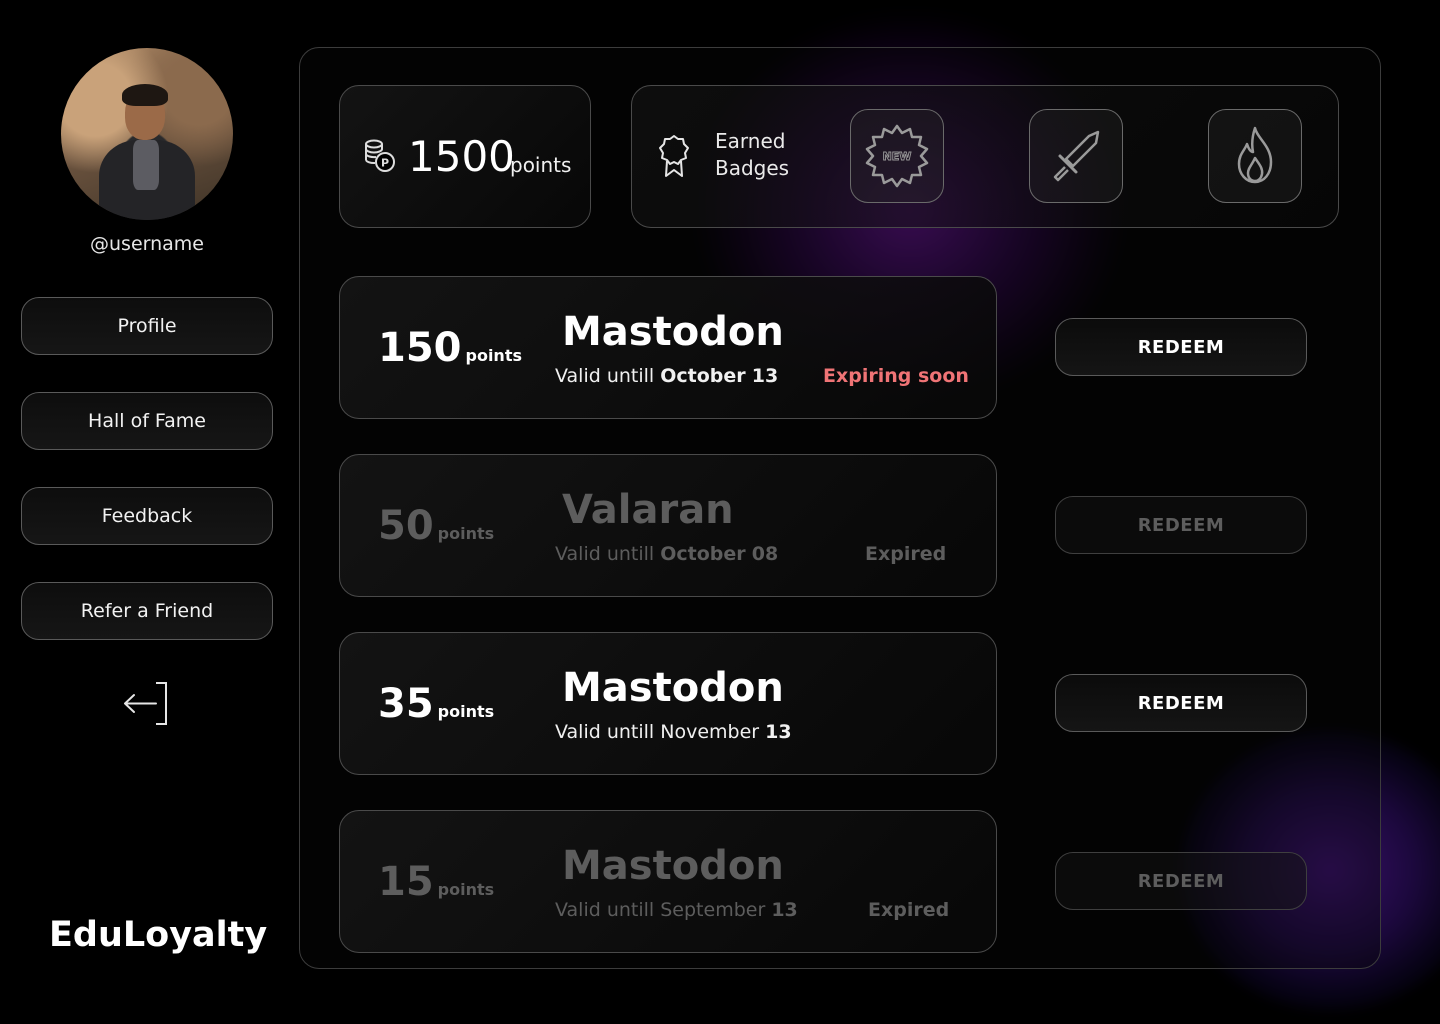 Image resolution: width=1440 pixels, height=1024 pixels. I want to click on offer-status: Expiring soon, so click(896, 376).